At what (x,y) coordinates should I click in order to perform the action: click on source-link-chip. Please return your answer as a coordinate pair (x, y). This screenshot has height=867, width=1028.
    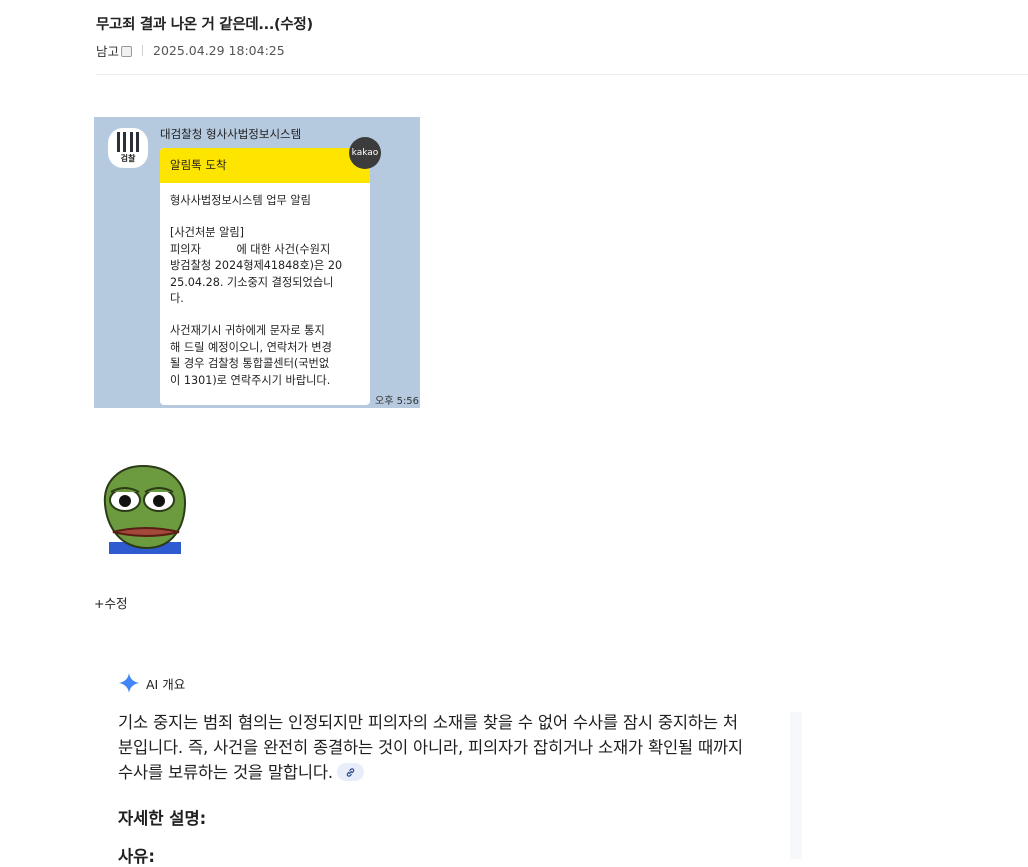
    Looking at the image, I should click on (350, 771).